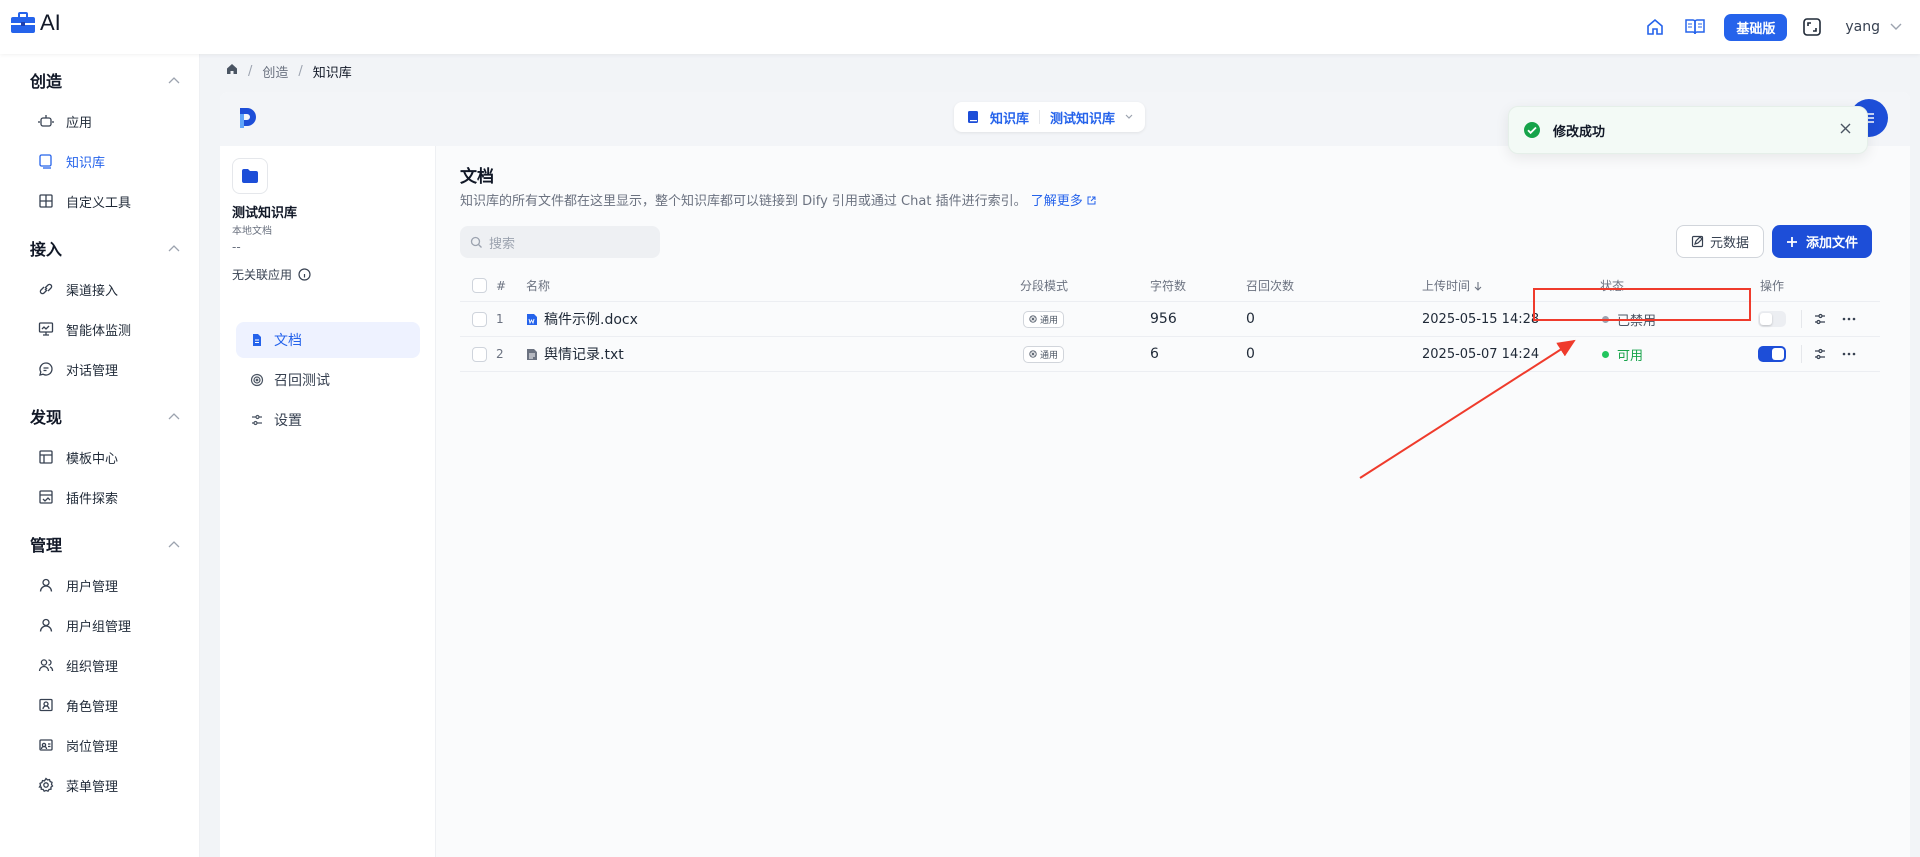 The height and width of the screenshot is (857, 1920). What do you see at coordinates (105, 416) in the screenshot?
I see `nav-group-discover: 发现` at bounding box center [105, 416].